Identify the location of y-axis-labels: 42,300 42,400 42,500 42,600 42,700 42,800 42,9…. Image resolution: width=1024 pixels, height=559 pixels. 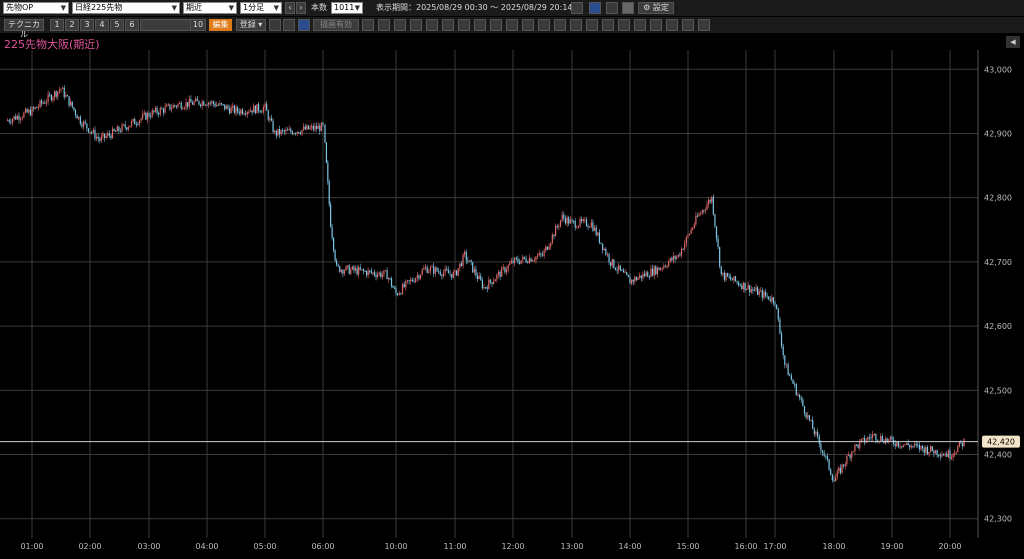
(998, 294).